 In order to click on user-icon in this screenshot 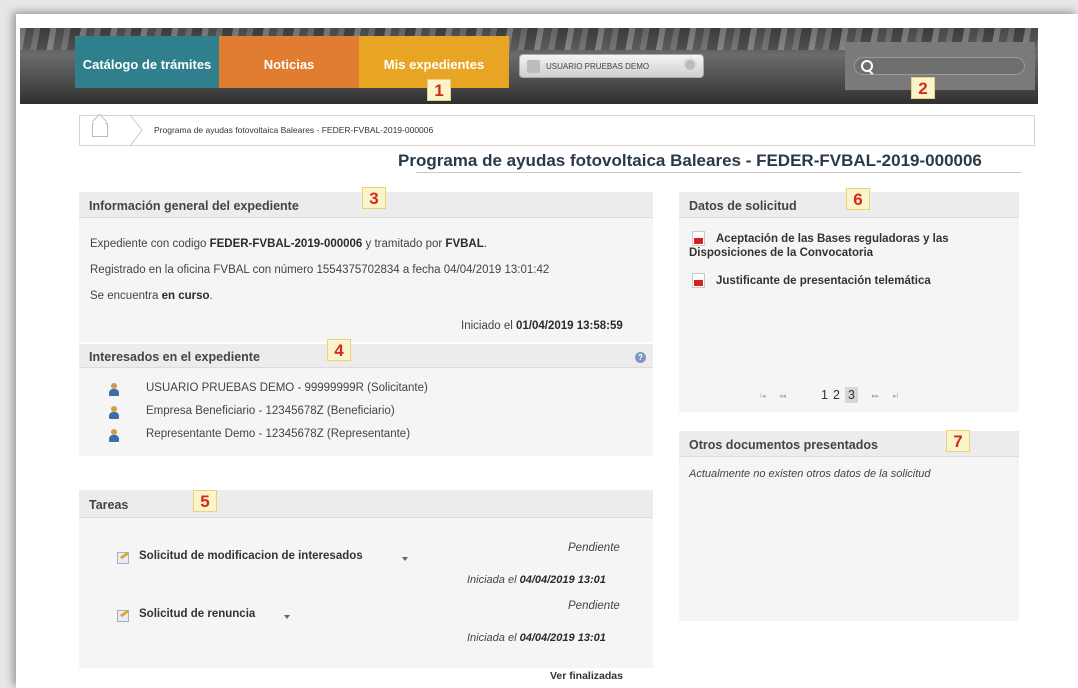, I will do `click(533, 66)`.